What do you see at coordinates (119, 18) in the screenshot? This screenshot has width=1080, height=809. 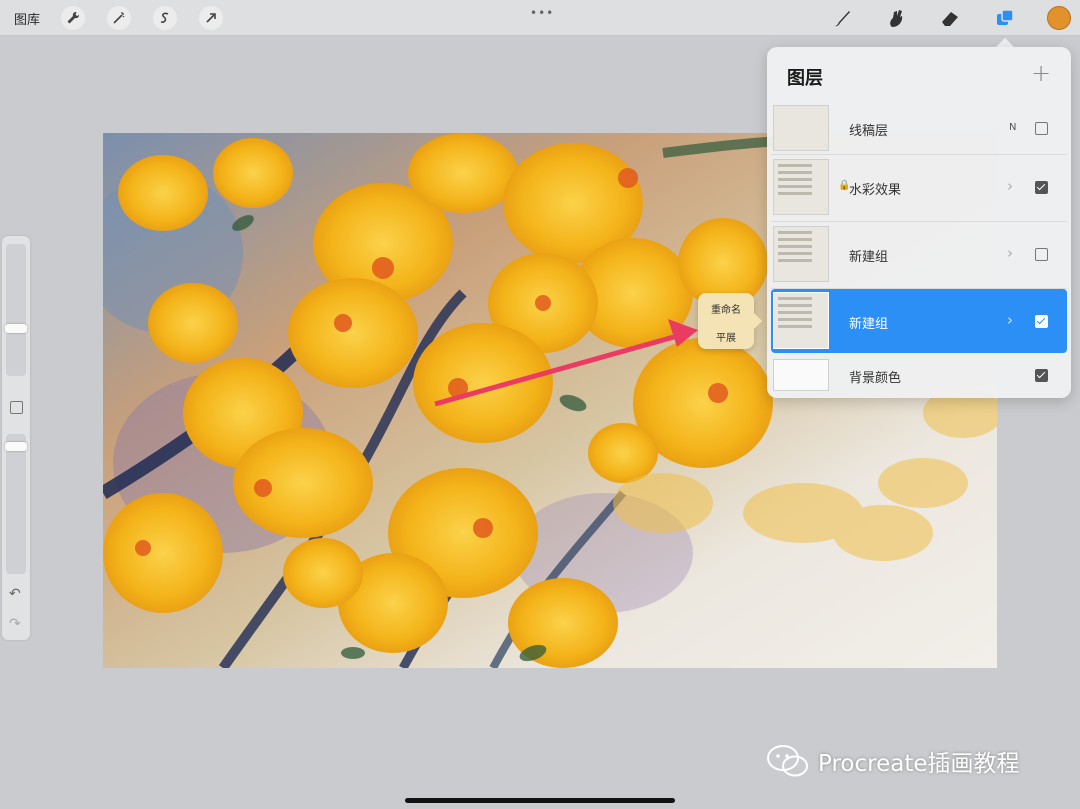 I see `magic-wand-icon` at bounding box center [119, 18].